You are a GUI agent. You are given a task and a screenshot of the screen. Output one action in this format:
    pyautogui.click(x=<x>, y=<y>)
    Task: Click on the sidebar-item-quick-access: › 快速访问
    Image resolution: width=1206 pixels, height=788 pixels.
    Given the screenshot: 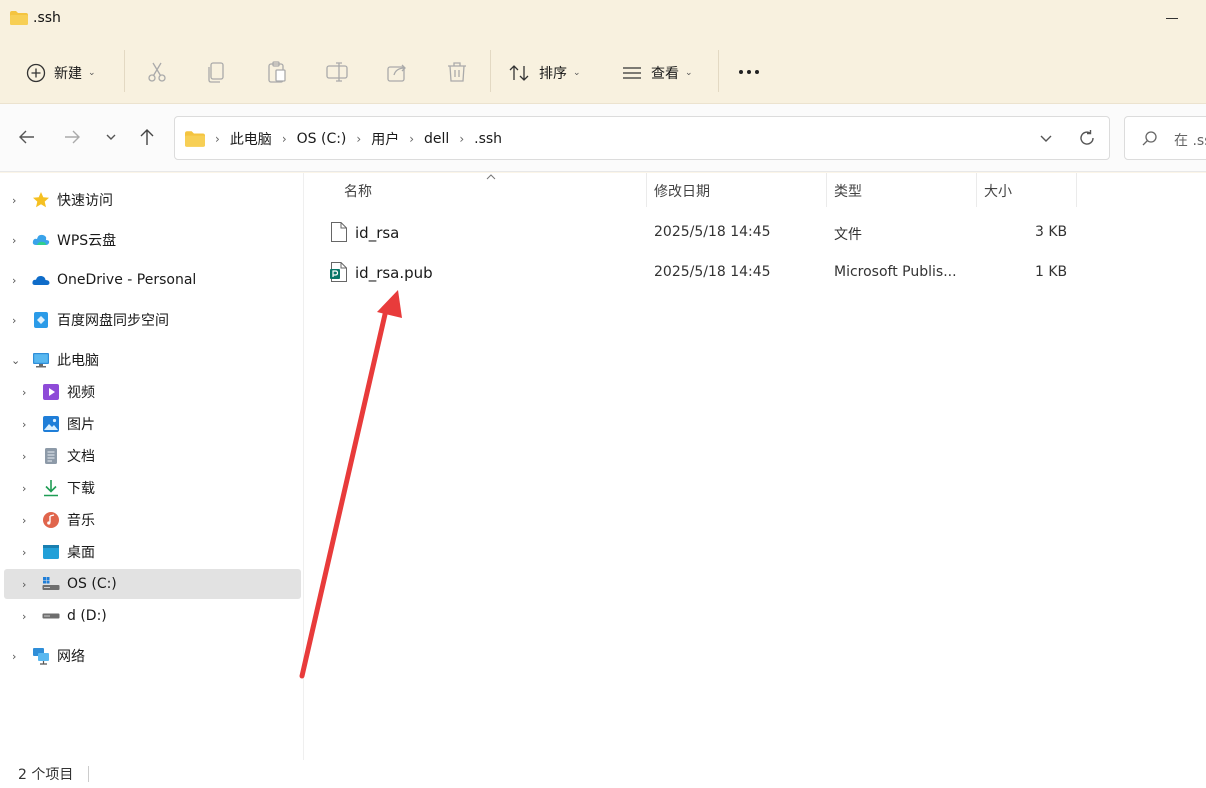 What is the action you would take?
    pyautogui.click(x=152, y=200)
    